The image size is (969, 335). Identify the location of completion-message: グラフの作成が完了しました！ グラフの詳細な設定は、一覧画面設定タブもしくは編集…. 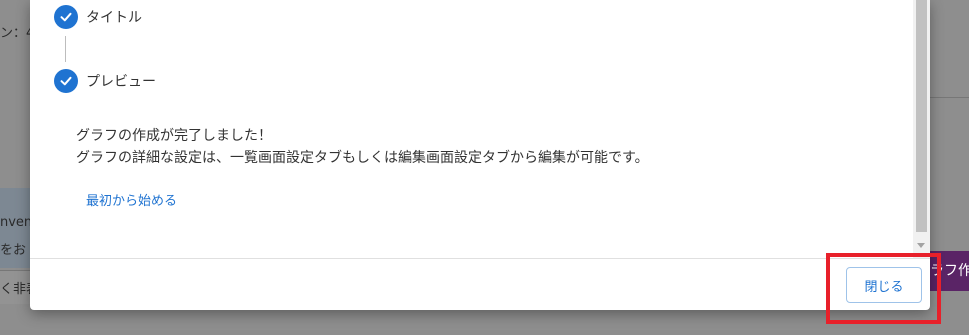
(362, 147).